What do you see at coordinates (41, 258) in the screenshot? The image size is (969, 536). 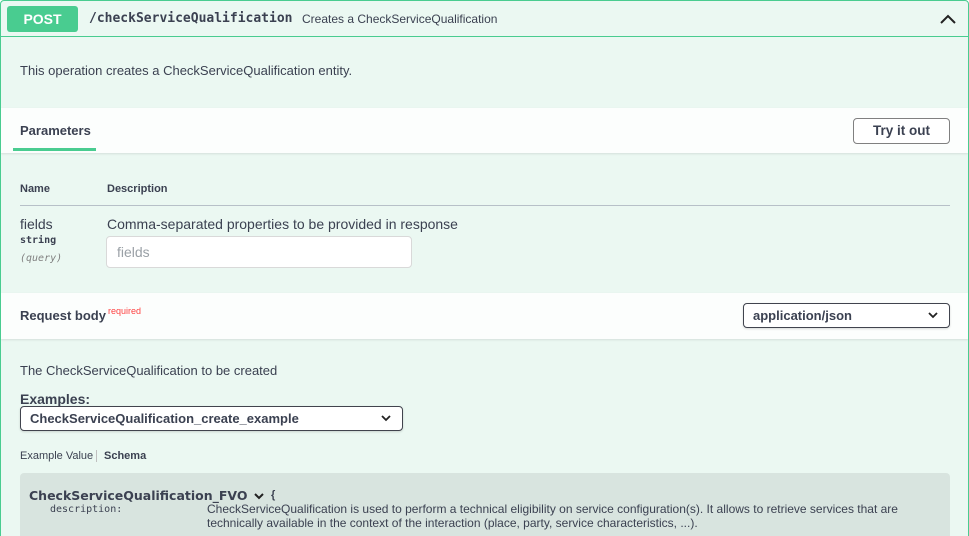 I see `param-location: (query)` at bounding box center [41, 258].